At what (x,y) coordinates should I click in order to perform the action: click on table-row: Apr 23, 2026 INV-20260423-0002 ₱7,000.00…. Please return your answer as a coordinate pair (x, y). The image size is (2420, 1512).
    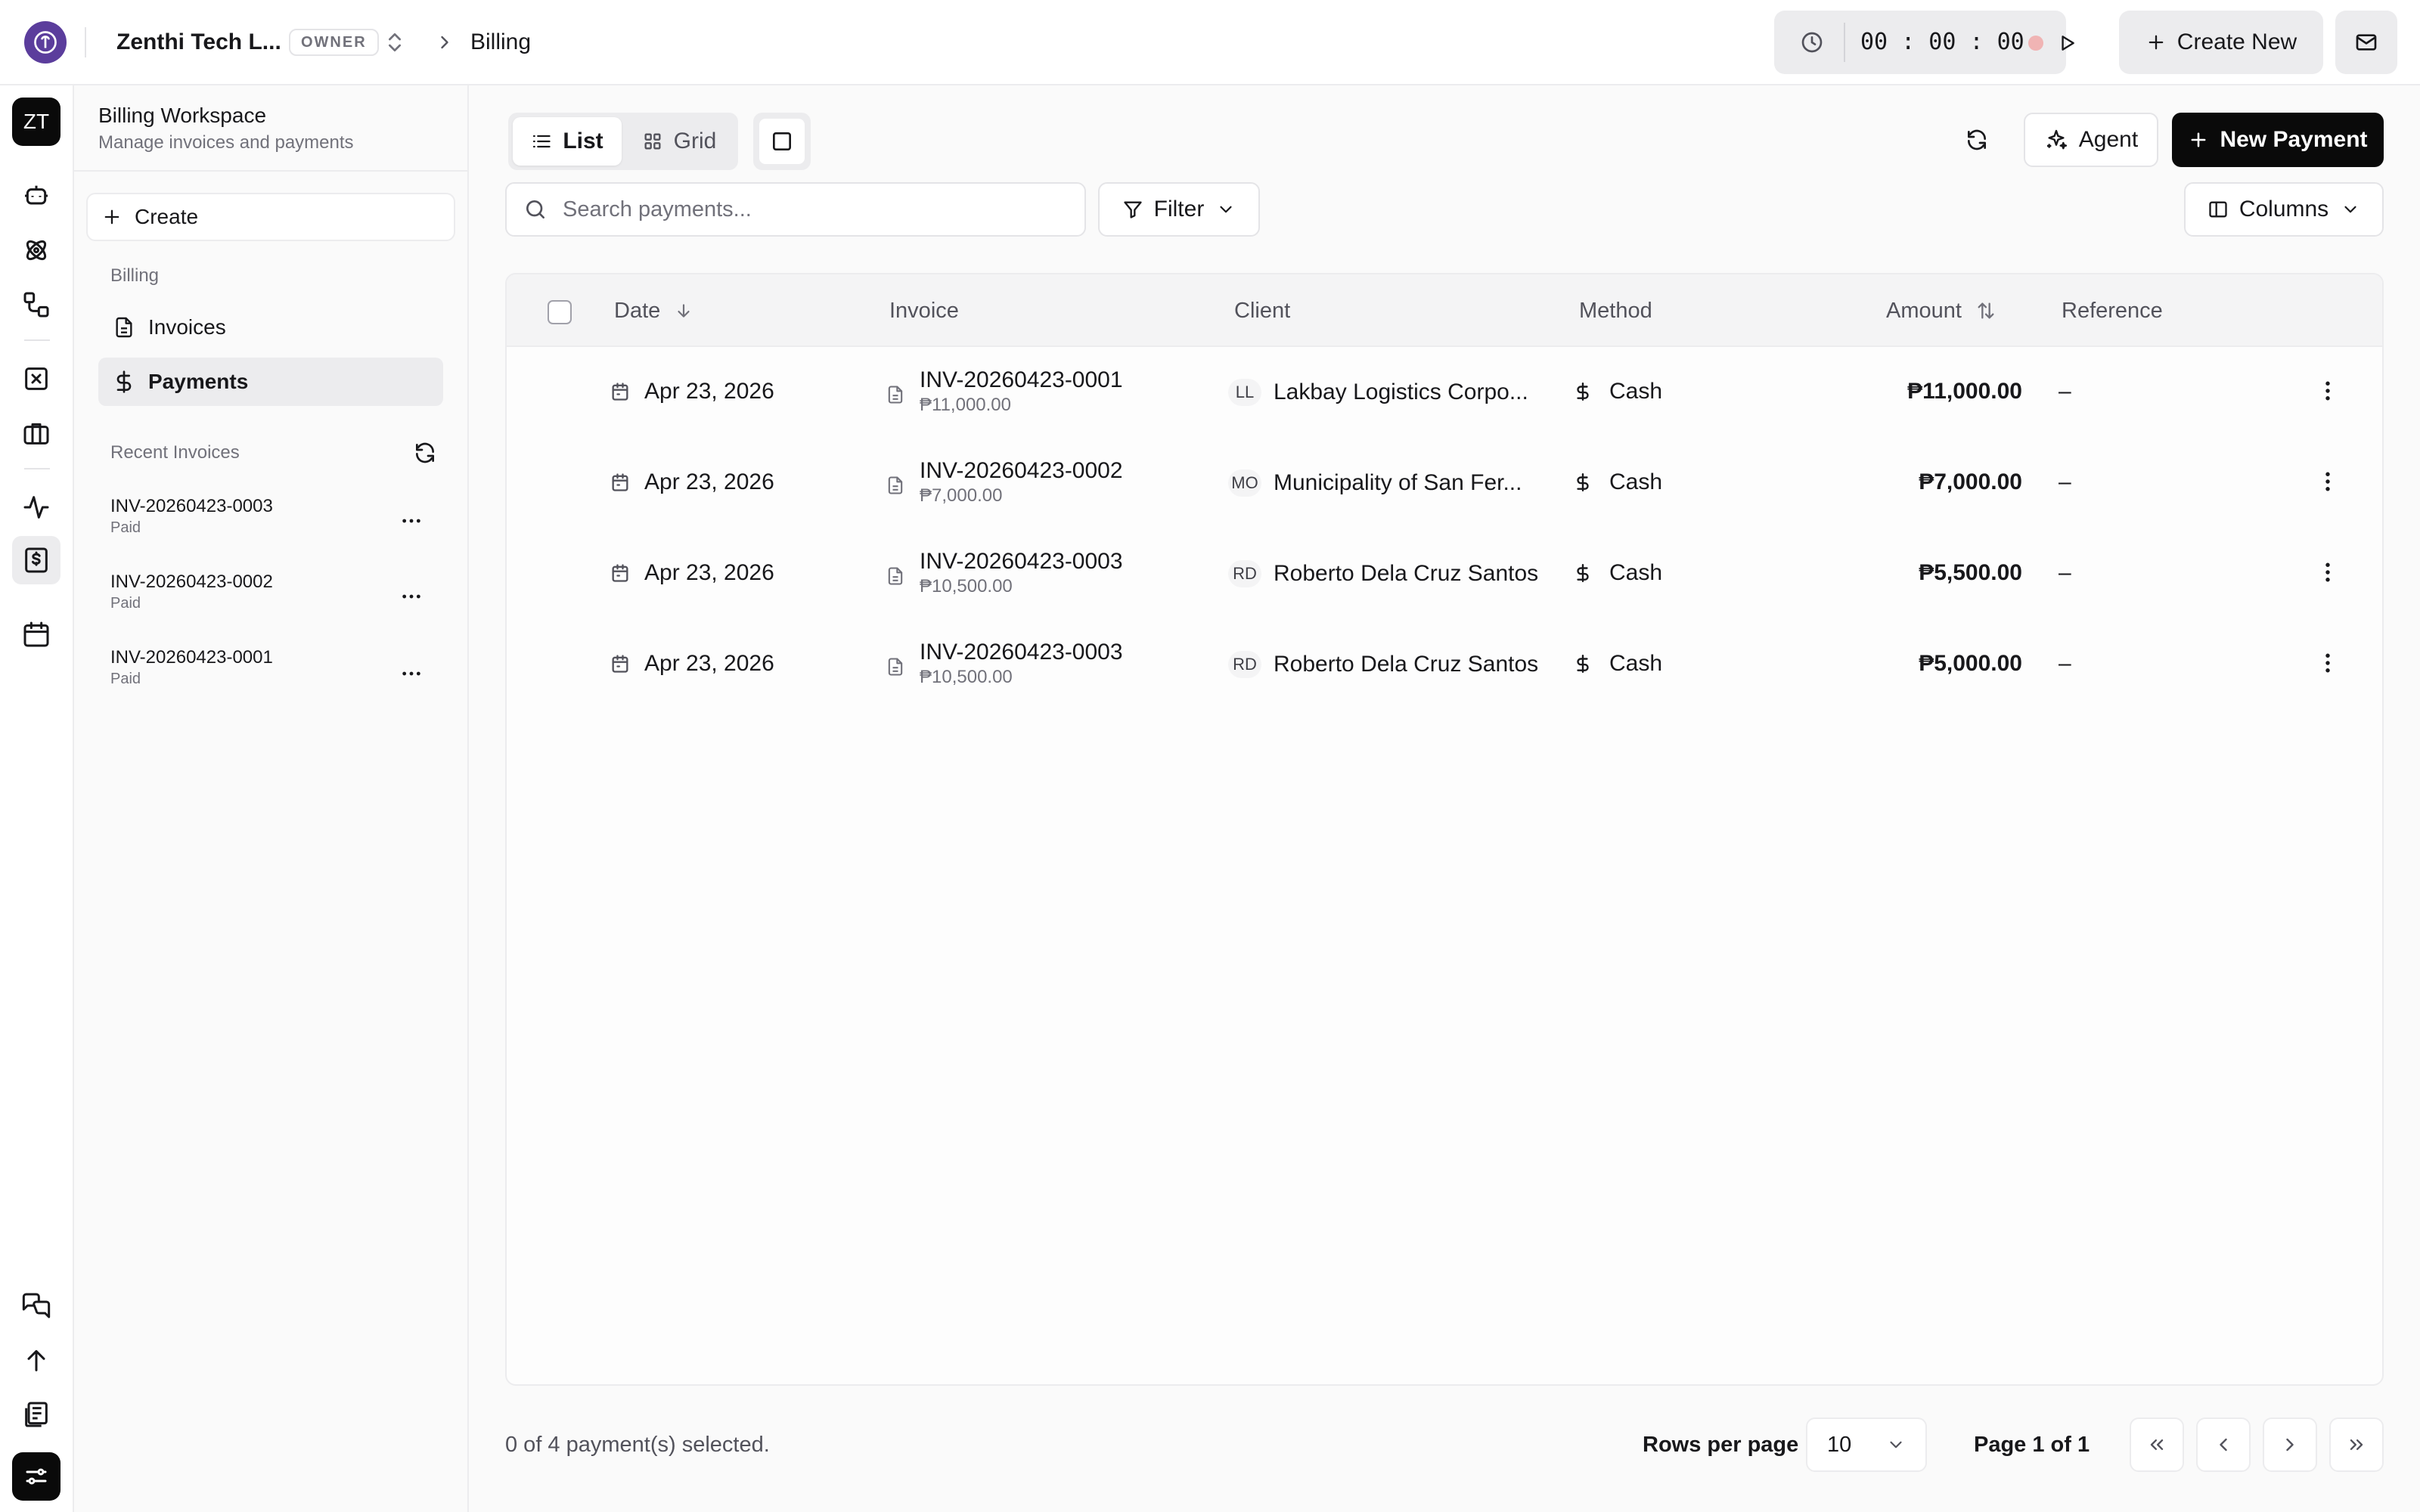
    Looking at the image, I should click on (1444, 483).